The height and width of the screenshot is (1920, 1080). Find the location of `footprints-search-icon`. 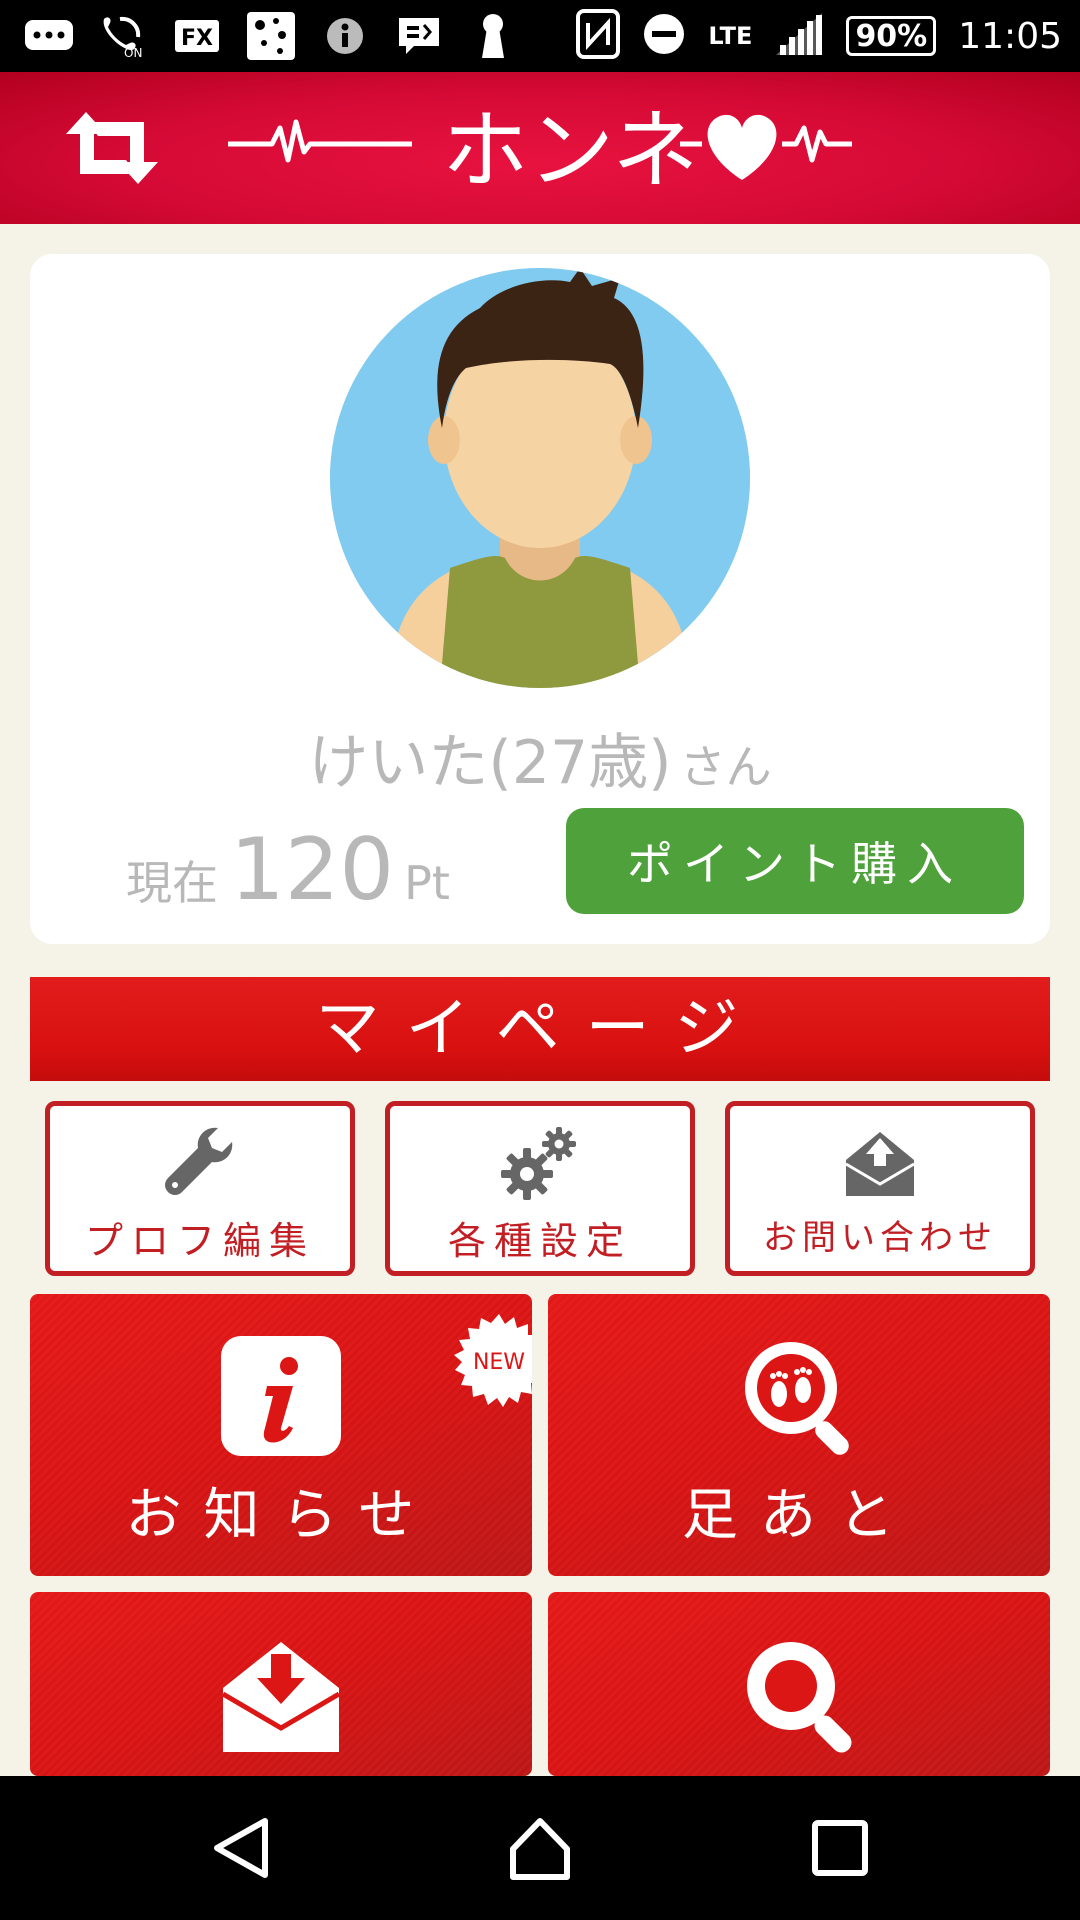

footprints-search-icon is located at coordinates (799, 1399).